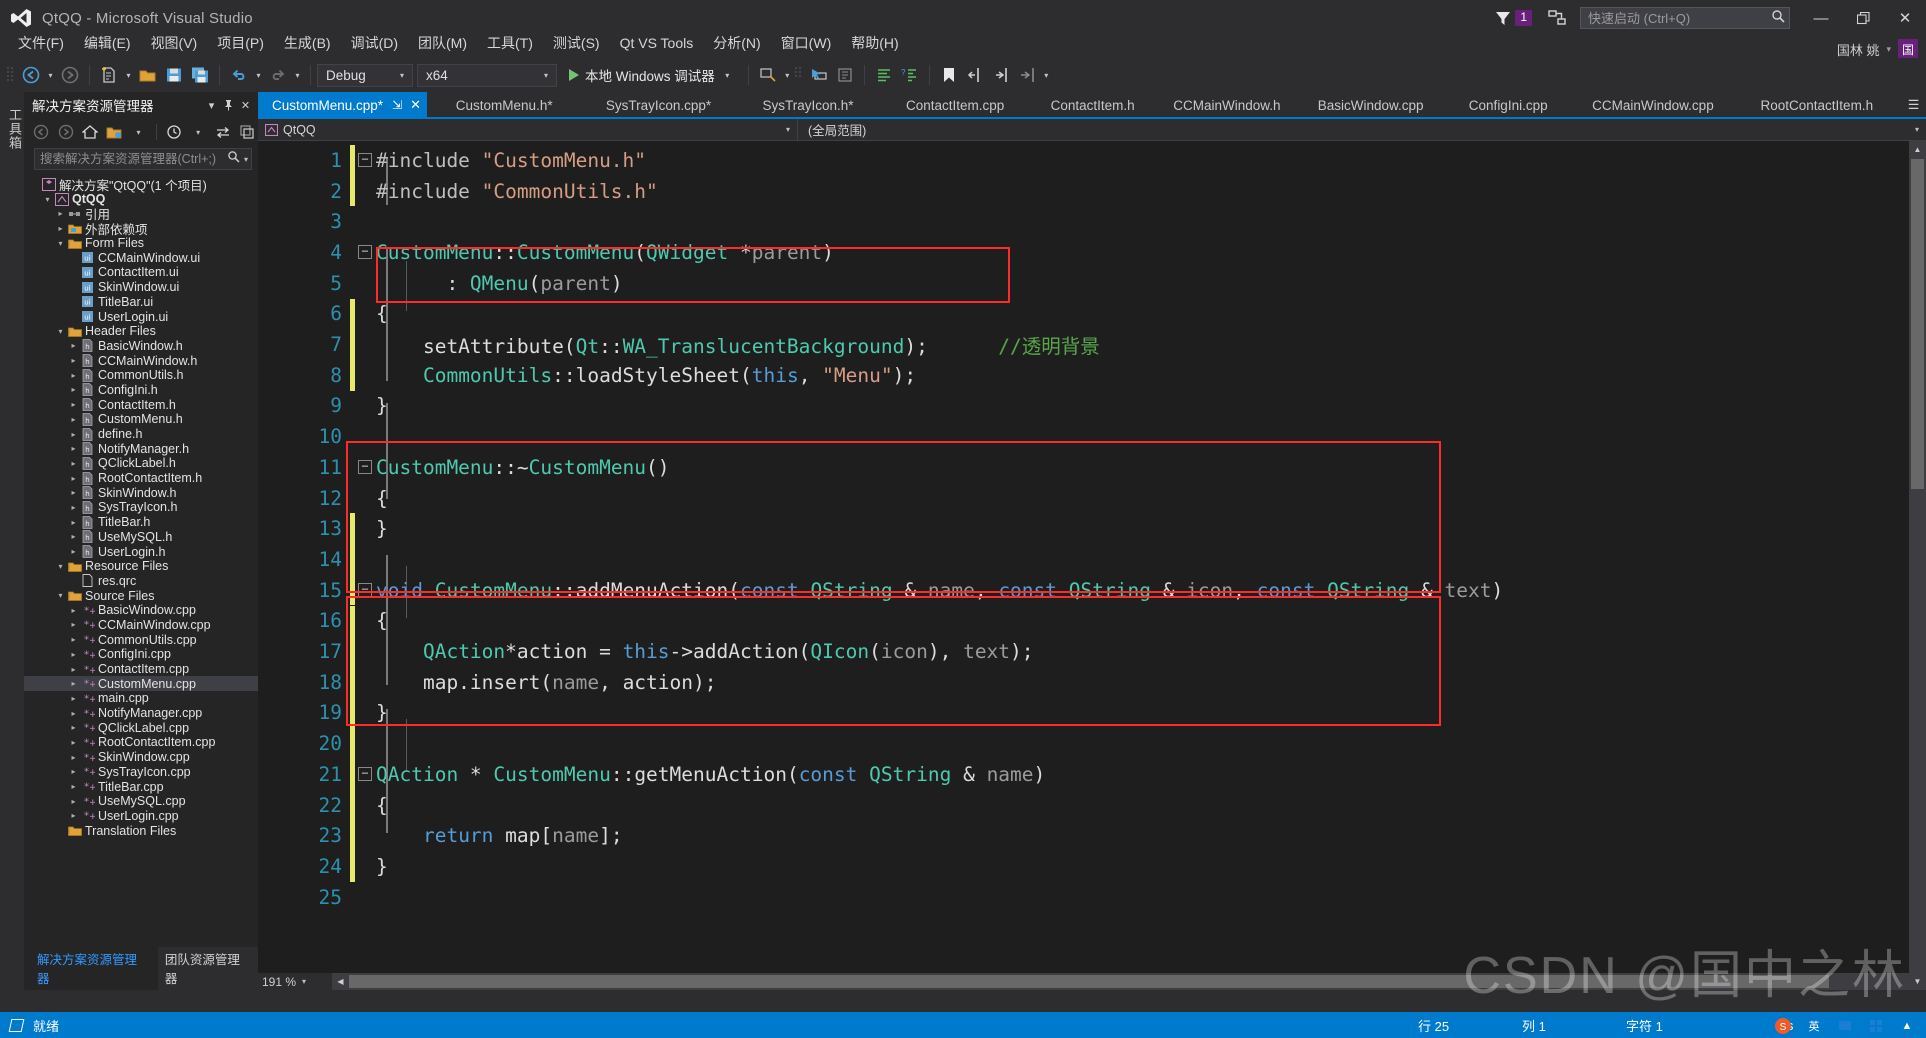 The width and height of the screenshot is (1926, 1038). I want to click on tree-item-commonutils.cpp: ▸ * + CommonUtils.cpp, so click(141, 639).